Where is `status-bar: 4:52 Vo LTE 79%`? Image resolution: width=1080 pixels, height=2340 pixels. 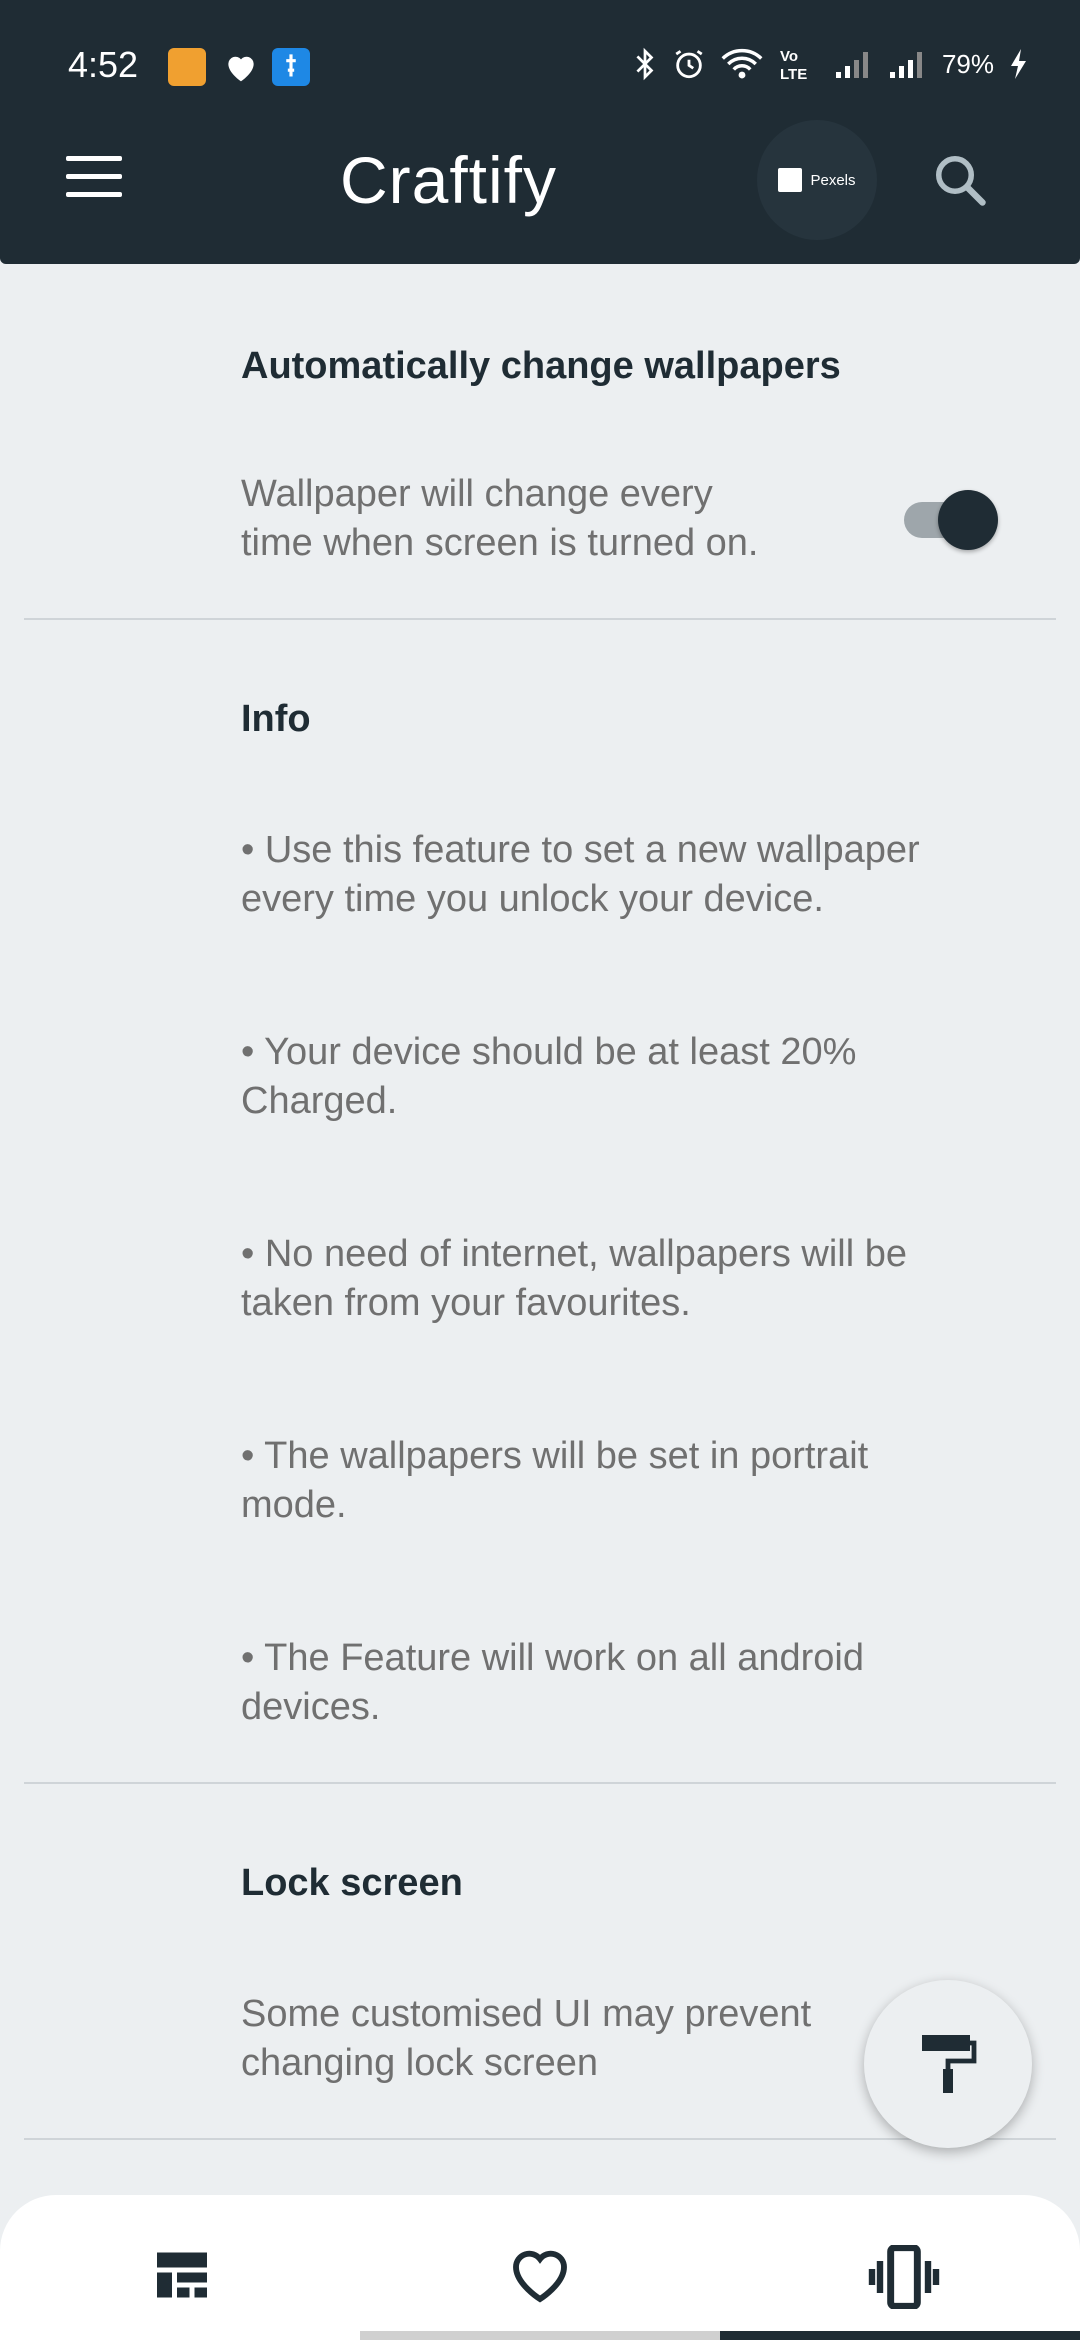
status-bar: 4:52 Vo LTE 79% is located at coordinates (540, 48).